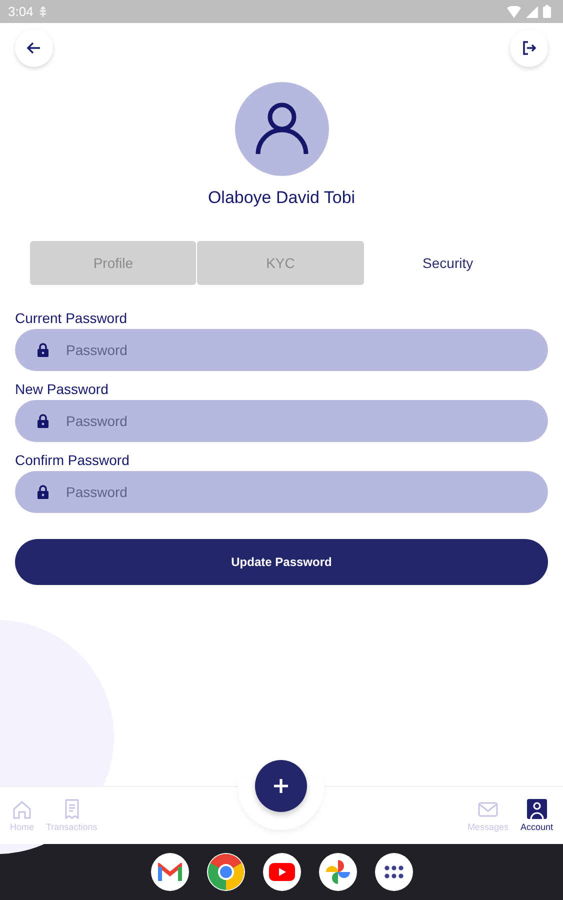 The image size is (563, 900). I want to click on nav-item: Home, so click(22, 815).